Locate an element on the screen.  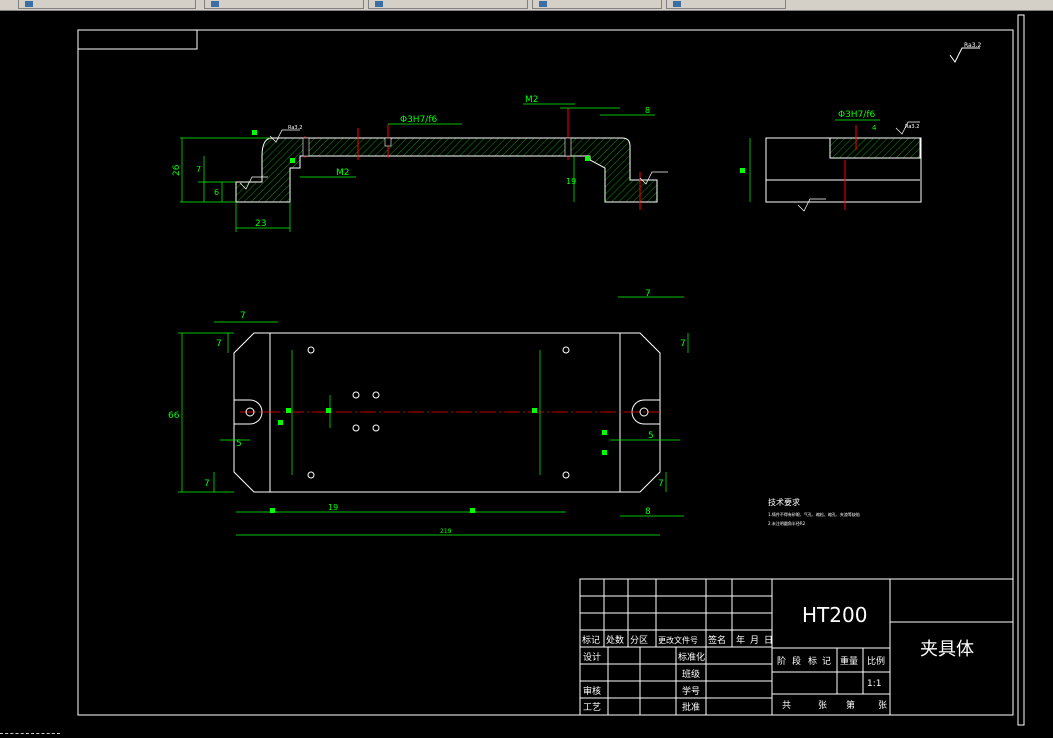
svg-text: 共 is located at coordinates (786, 705).